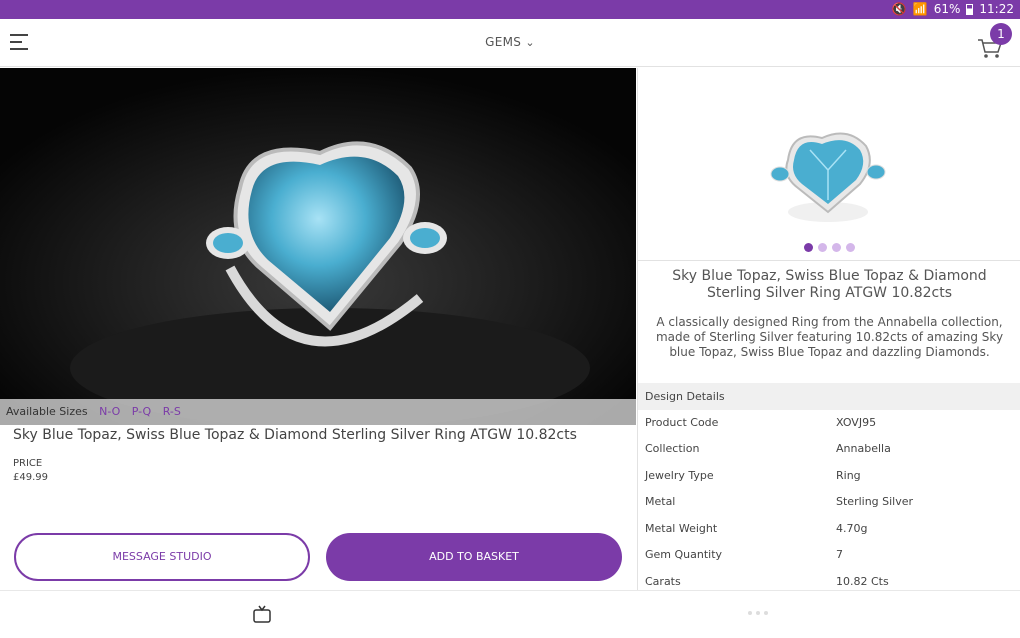  I want to click on size-option: P-Q, so click(141, 411).